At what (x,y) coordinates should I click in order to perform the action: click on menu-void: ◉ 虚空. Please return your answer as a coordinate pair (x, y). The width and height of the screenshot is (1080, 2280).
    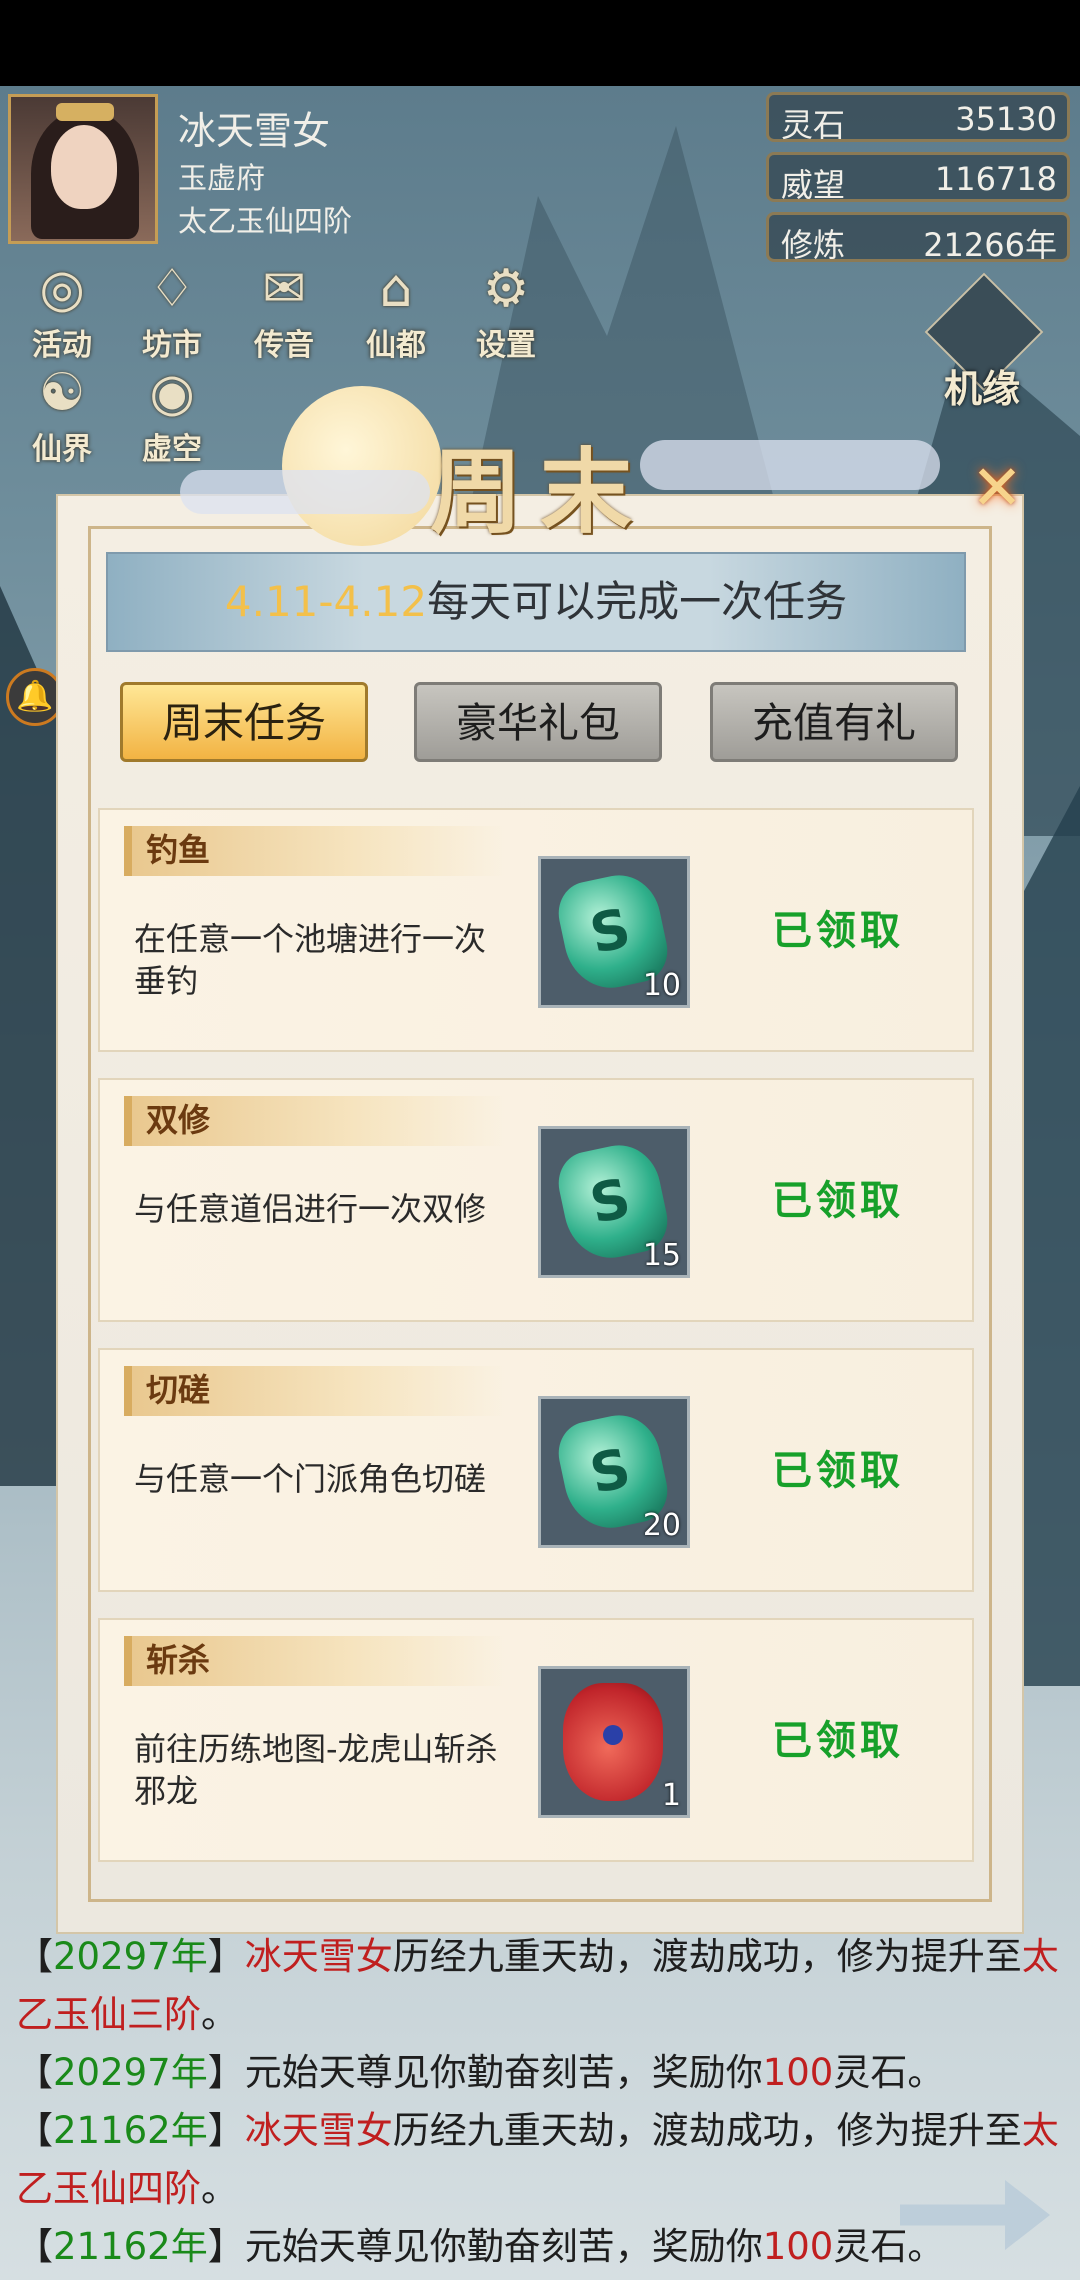
    Looking at the image, I should click on (172, 414).